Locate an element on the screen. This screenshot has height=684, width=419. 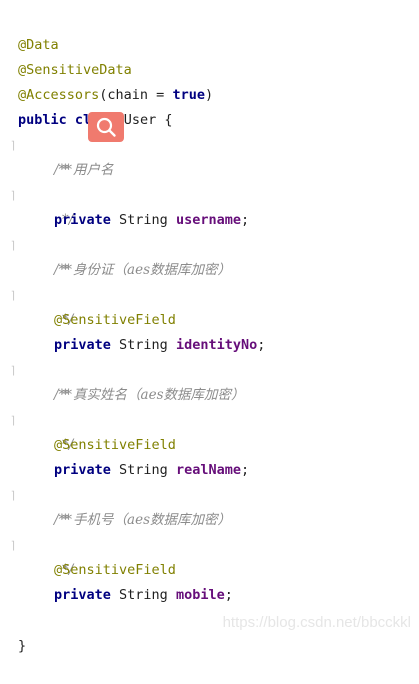
field-identity-decl: private String identityNo; is located at coordinates (159, 345).